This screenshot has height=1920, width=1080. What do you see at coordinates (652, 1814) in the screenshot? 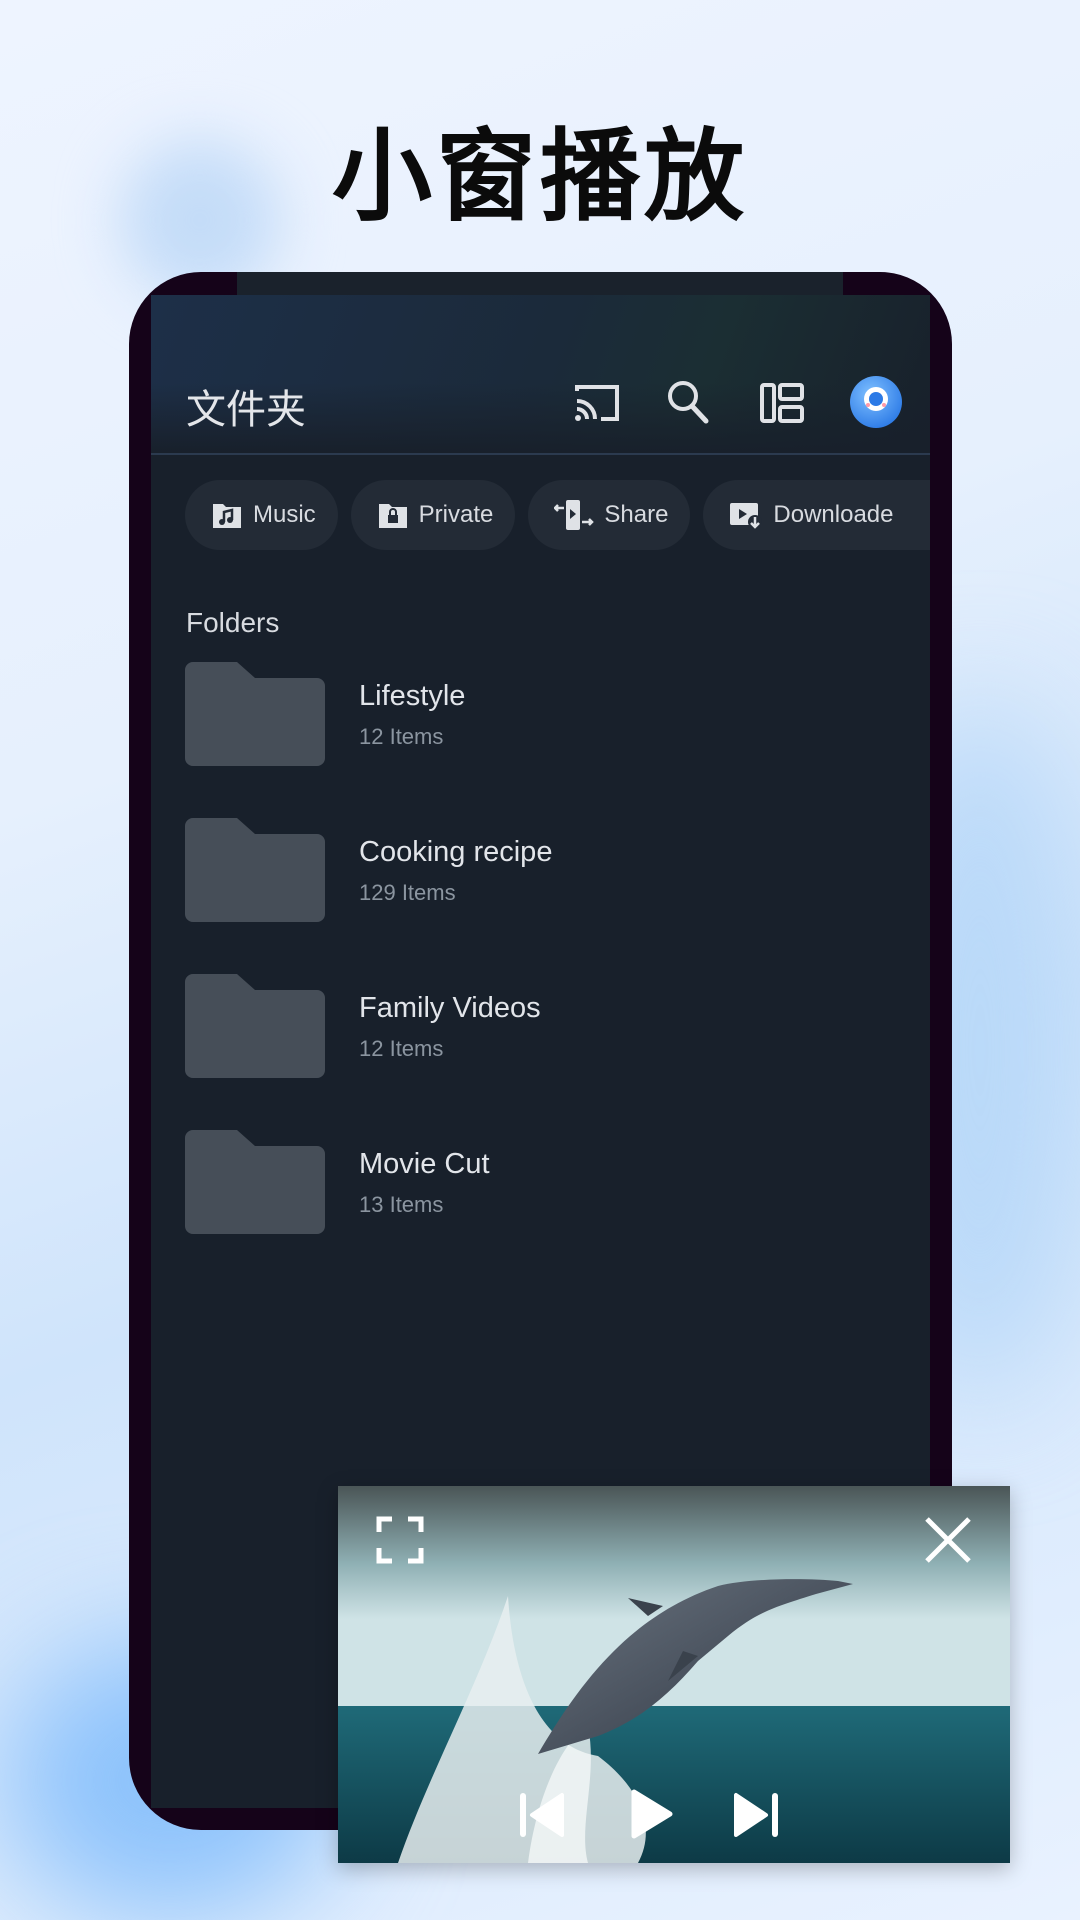
I see `play-icon` at bounding box center [652, 1814].